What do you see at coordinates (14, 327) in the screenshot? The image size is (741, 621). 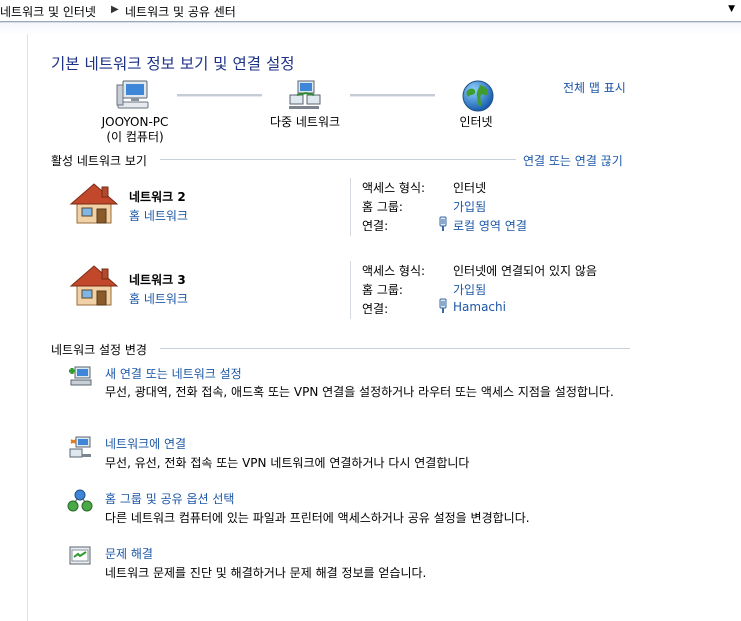 I see `navigation-pane` at bounding box center [14, 327].